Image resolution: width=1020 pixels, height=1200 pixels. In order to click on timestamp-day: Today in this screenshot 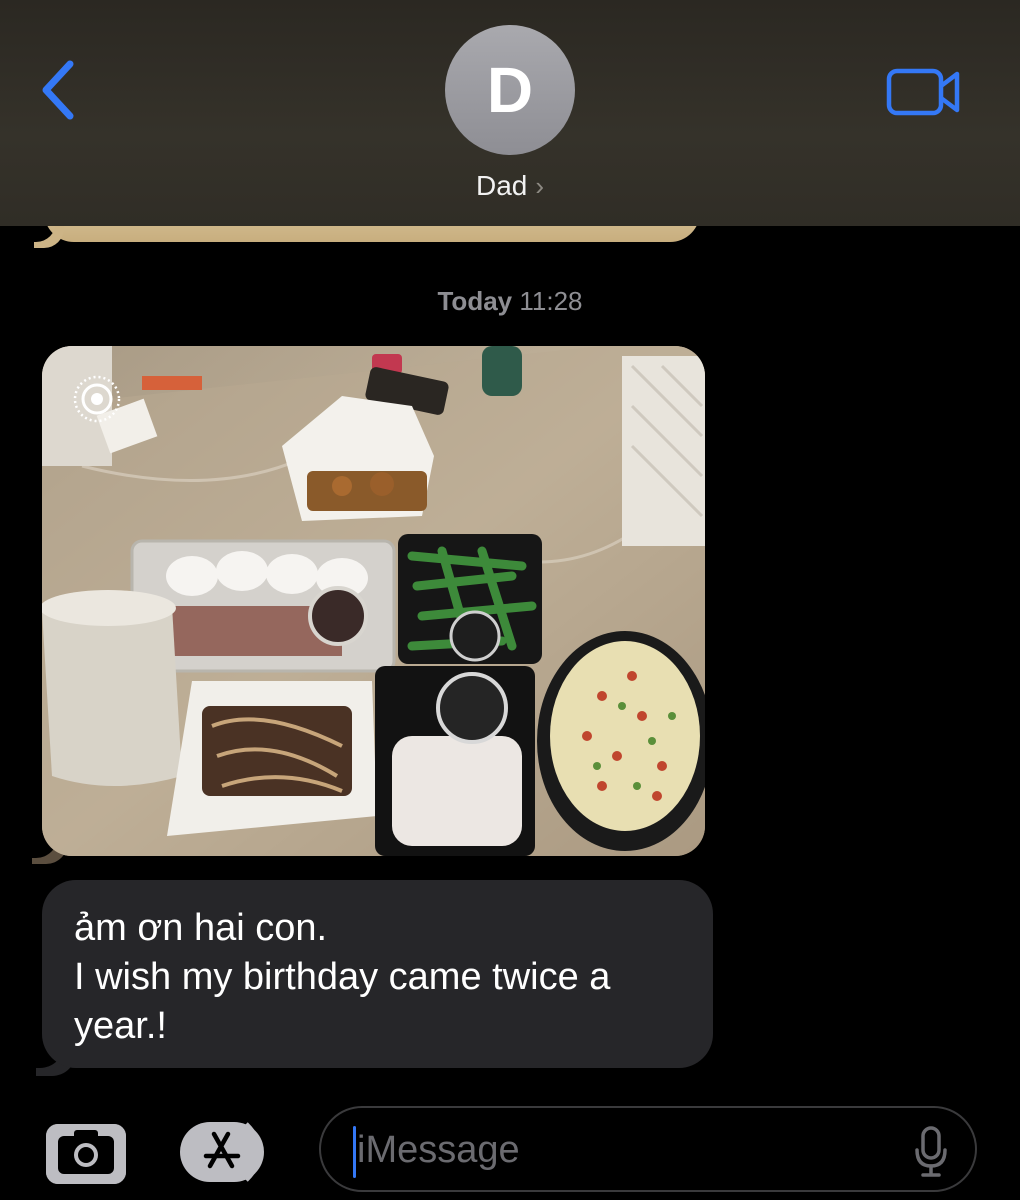, I will do `click(475, 301)`.